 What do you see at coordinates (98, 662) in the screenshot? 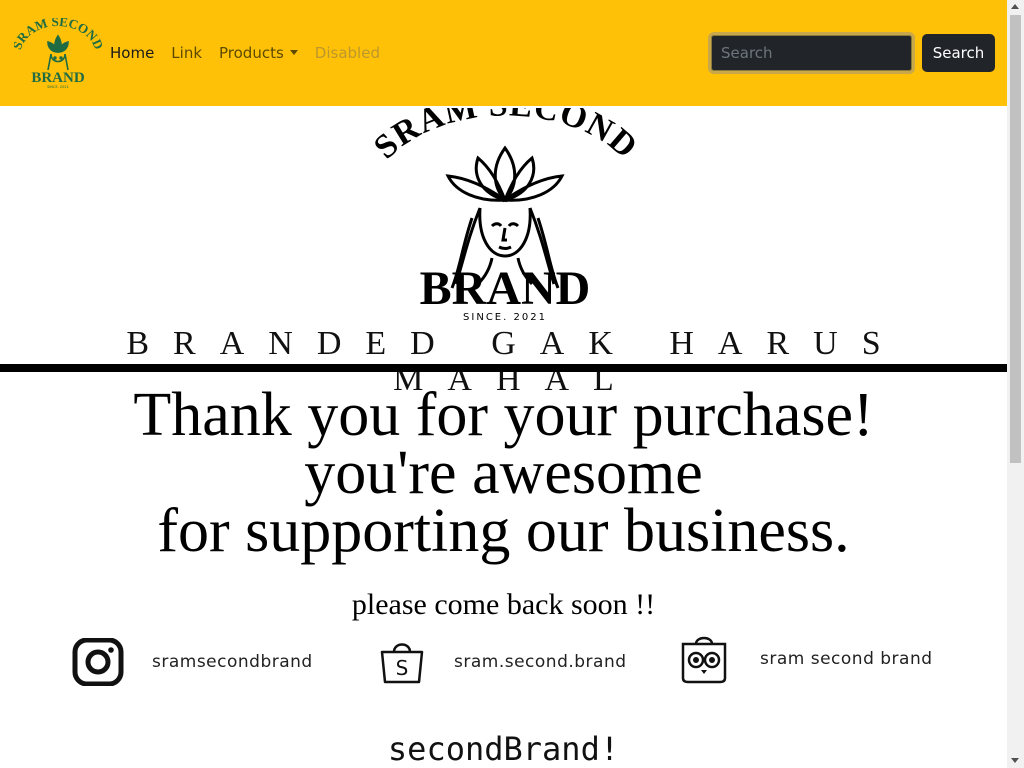
I see `instagram-icon` at bounding box center [98, 662].